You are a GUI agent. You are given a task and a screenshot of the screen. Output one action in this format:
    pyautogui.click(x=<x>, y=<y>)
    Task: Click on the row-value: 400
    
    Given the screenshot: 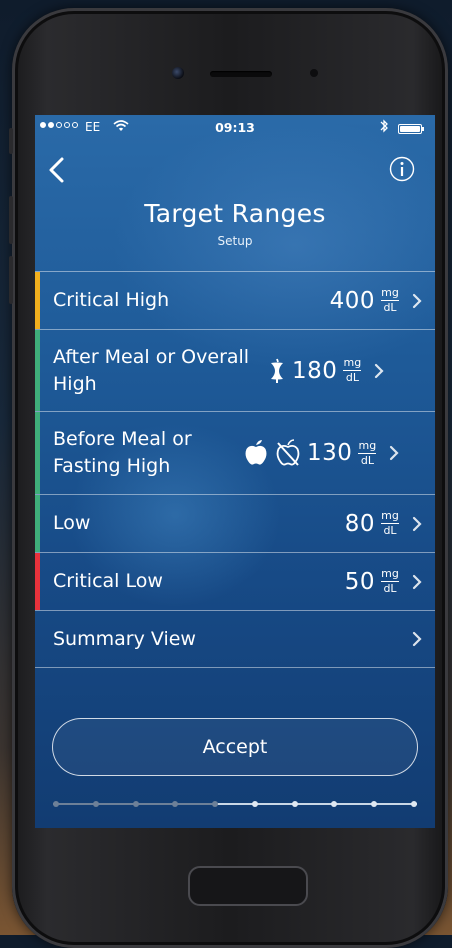 What is the action you would take?
    pyautogui.click(x=352, y=300)
    